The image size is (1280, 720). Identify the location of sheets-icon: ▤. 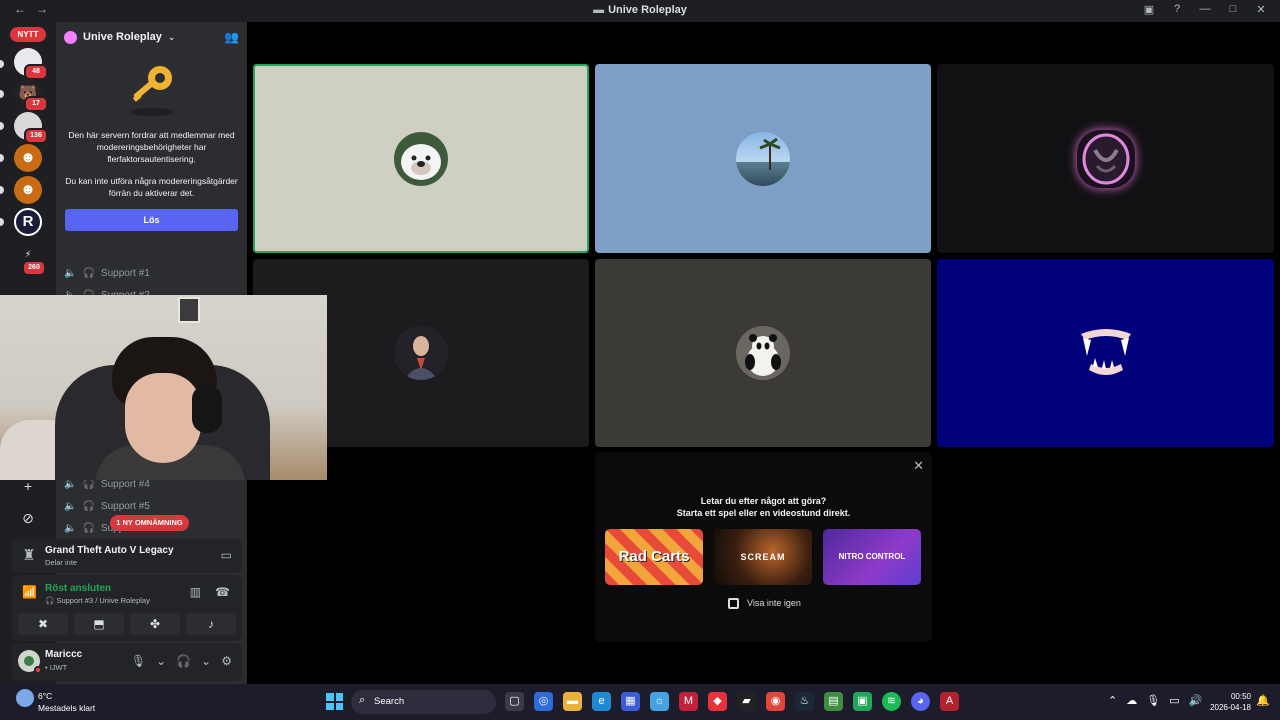
(833, 701).